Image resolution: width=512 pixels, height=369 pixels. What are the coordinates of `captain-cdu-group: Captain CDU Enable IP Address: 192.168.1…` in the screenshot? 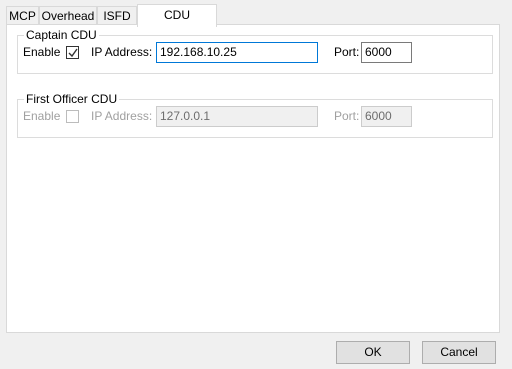 It's located at (255, 51).